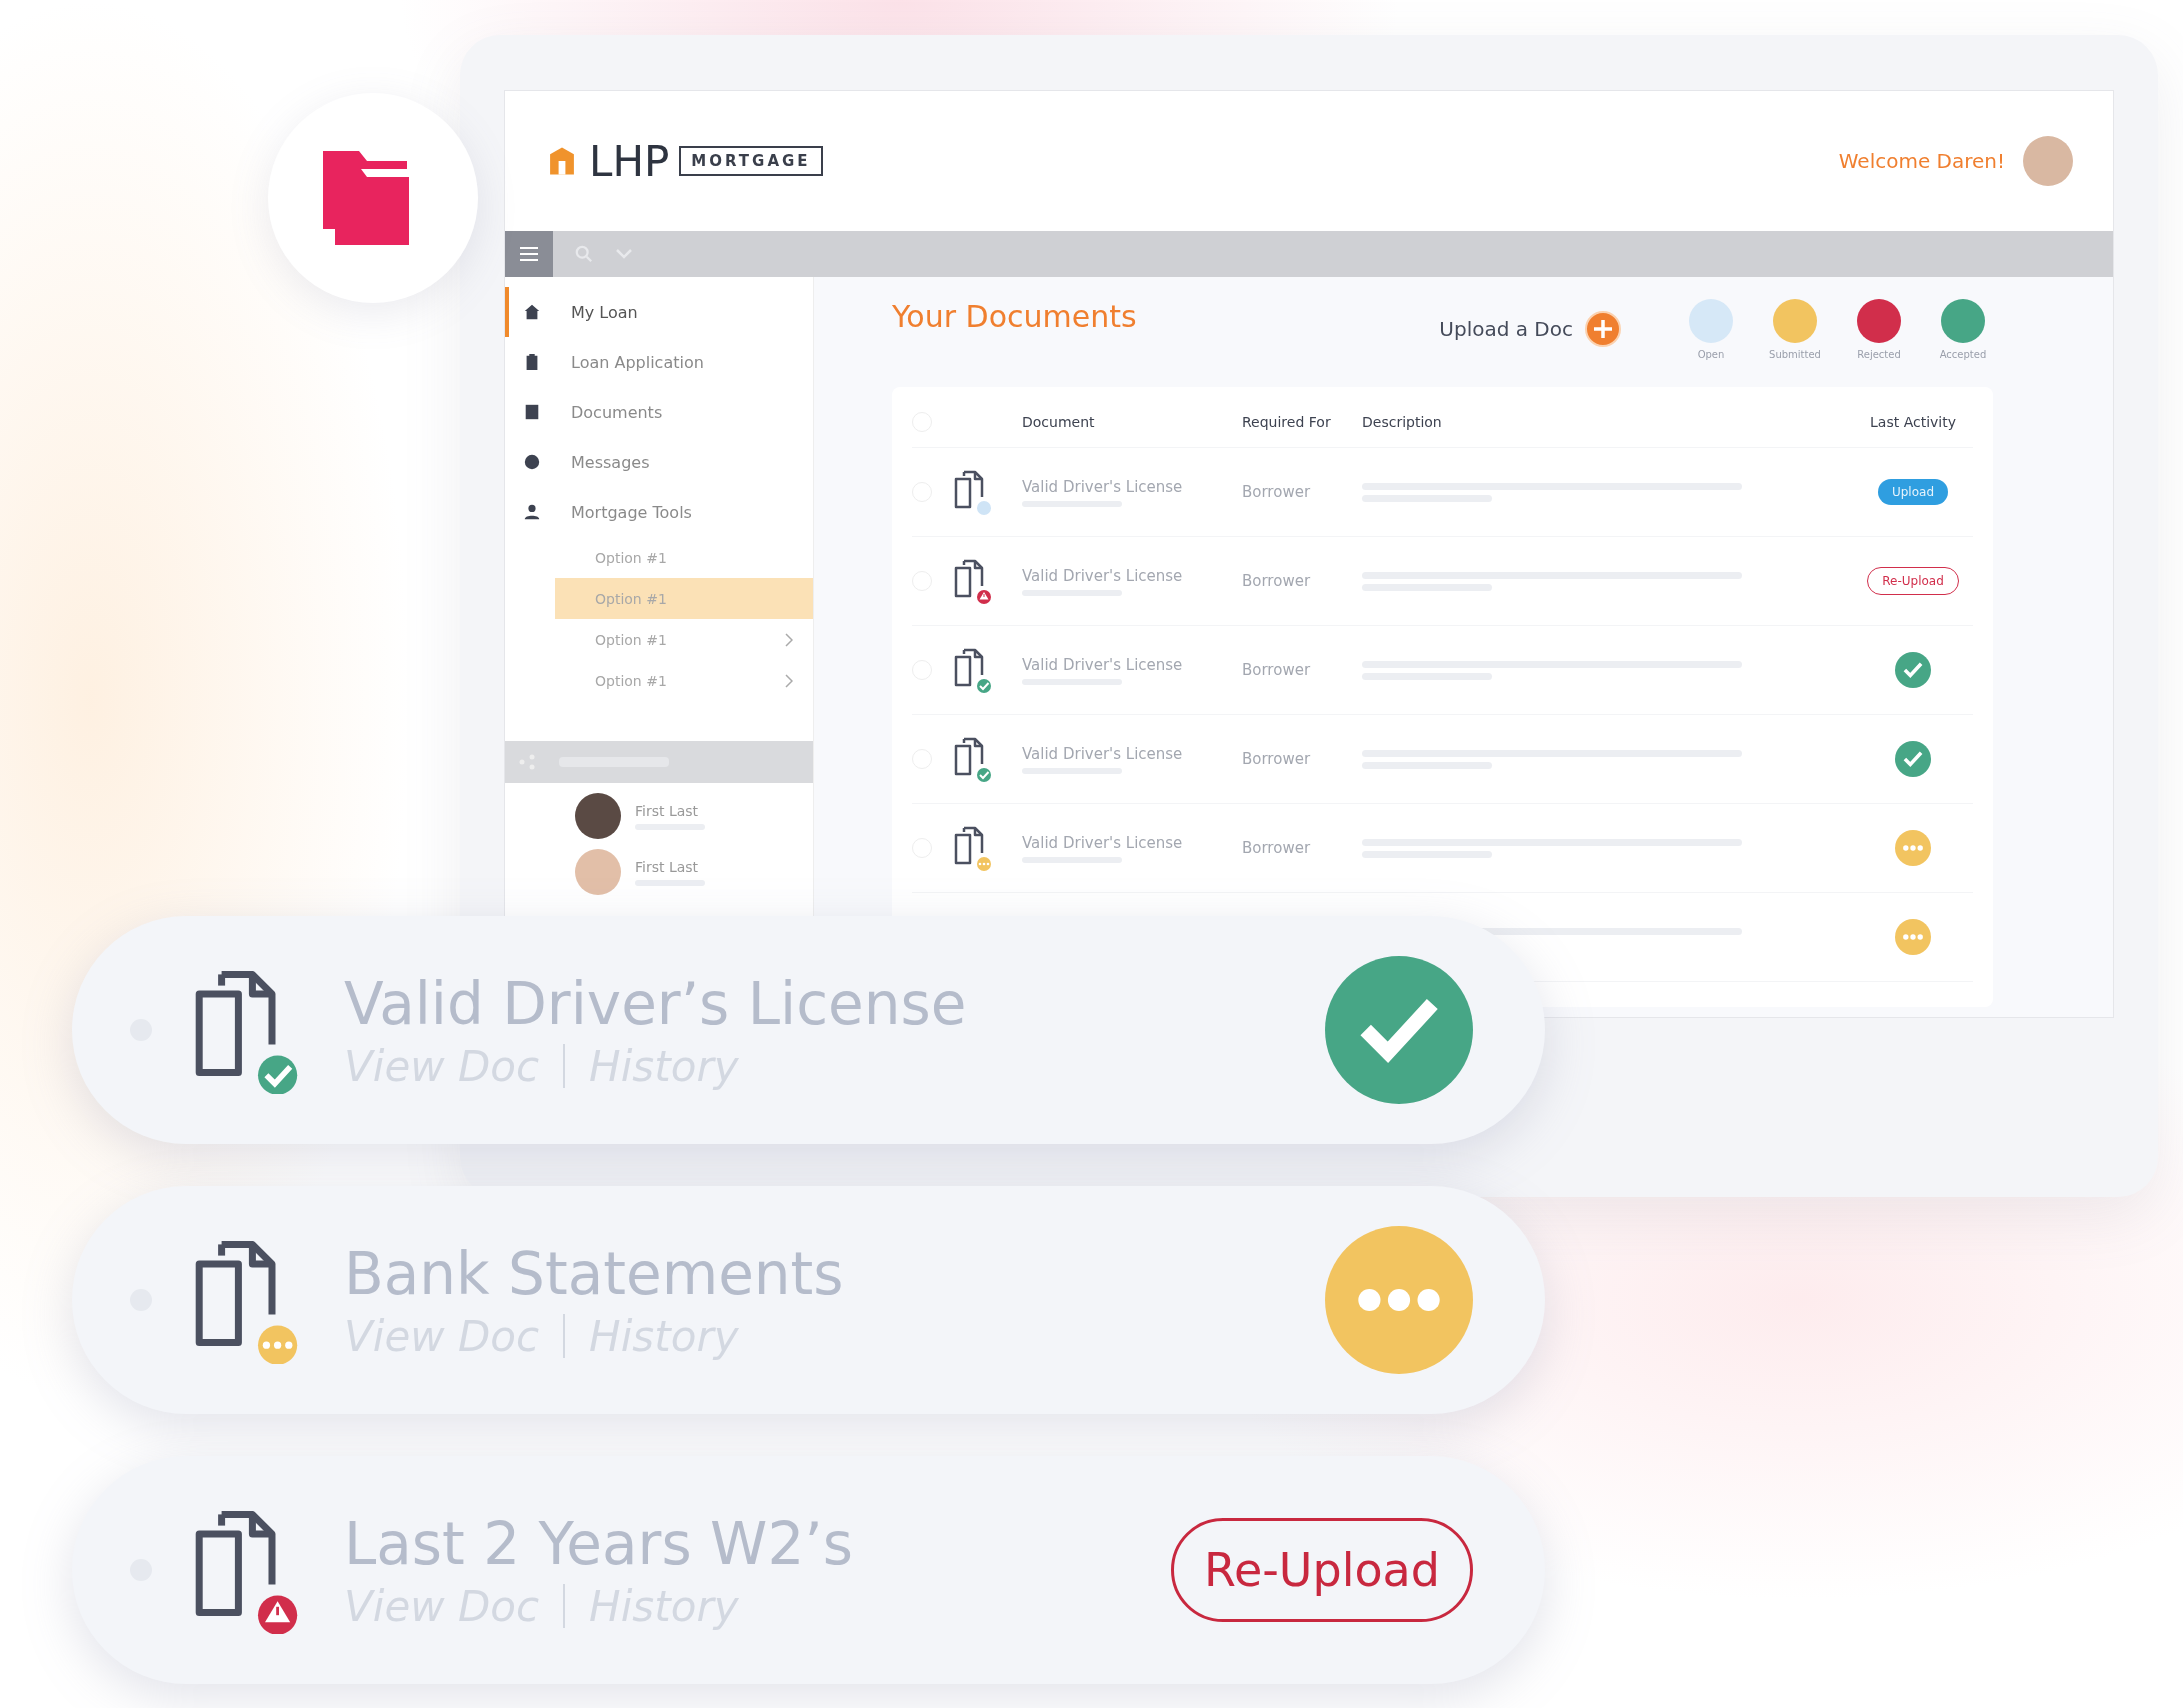 The height and width of the screenshot is (1708, 2183). Describe the element at coordinates (532, 512) in the screenshot. I see `person-icon` at that location.